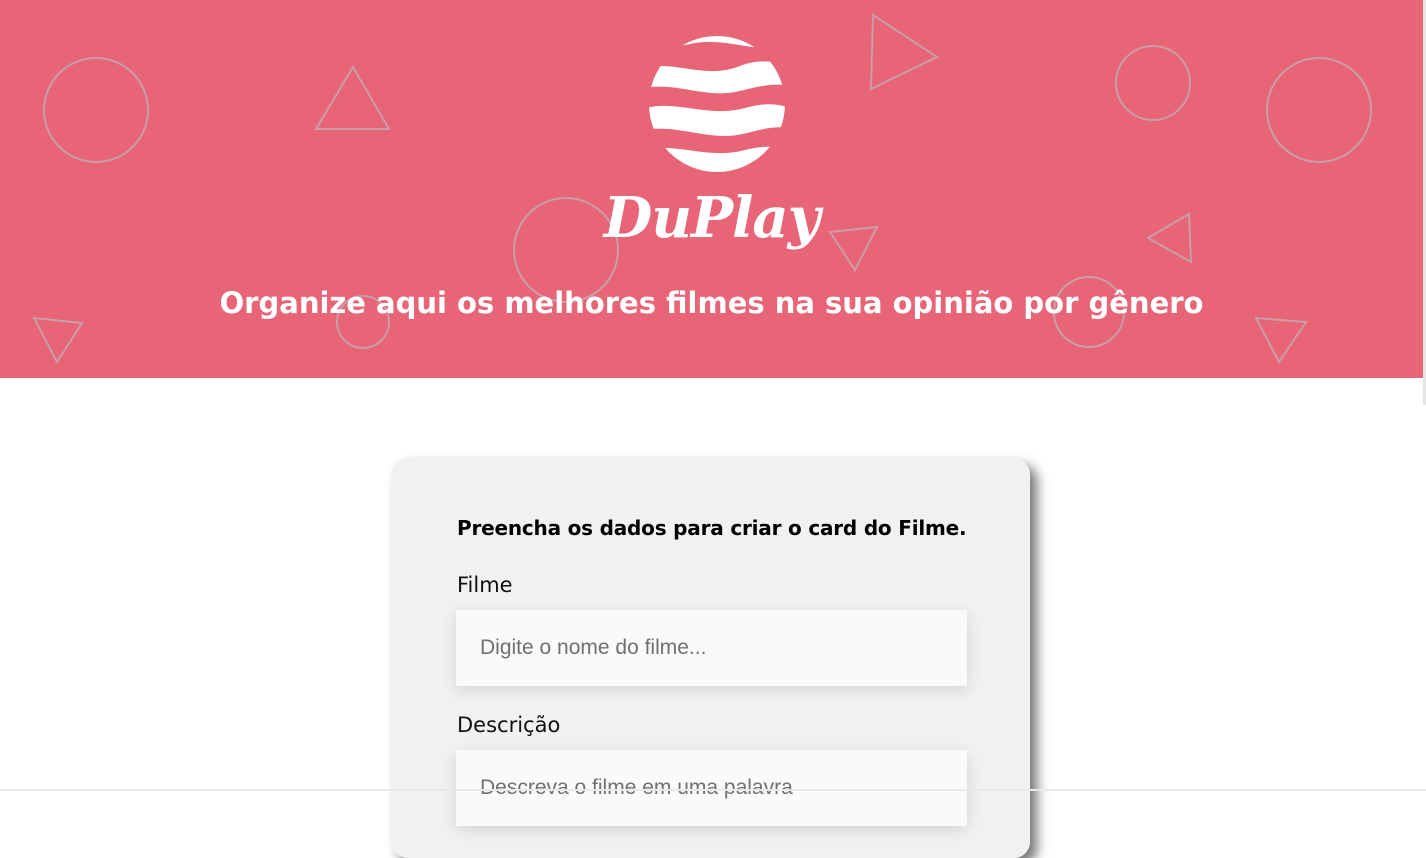 This screenshot has width=1426, height=858. What do you see at coordinates (509, 725) in the screenshot?
I see `description-label: Descrição` at bounding box center [509, 725].